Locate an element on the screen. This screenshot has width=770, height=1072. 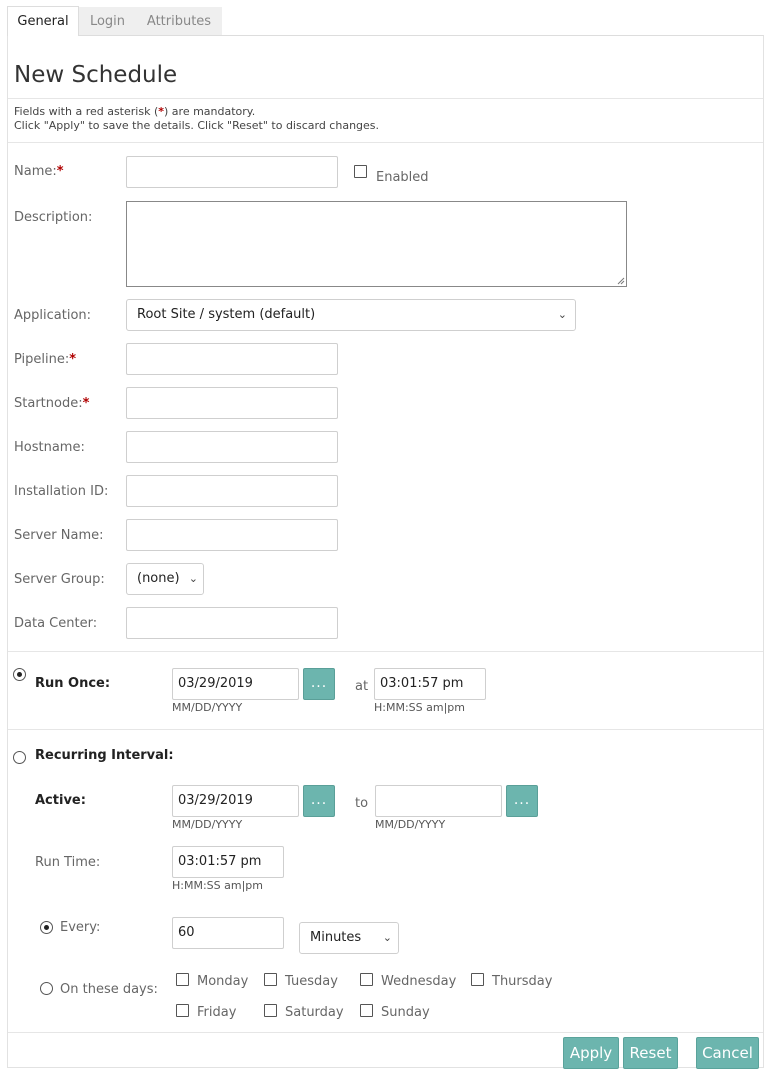
name-input is located at coordinates (232, 172).